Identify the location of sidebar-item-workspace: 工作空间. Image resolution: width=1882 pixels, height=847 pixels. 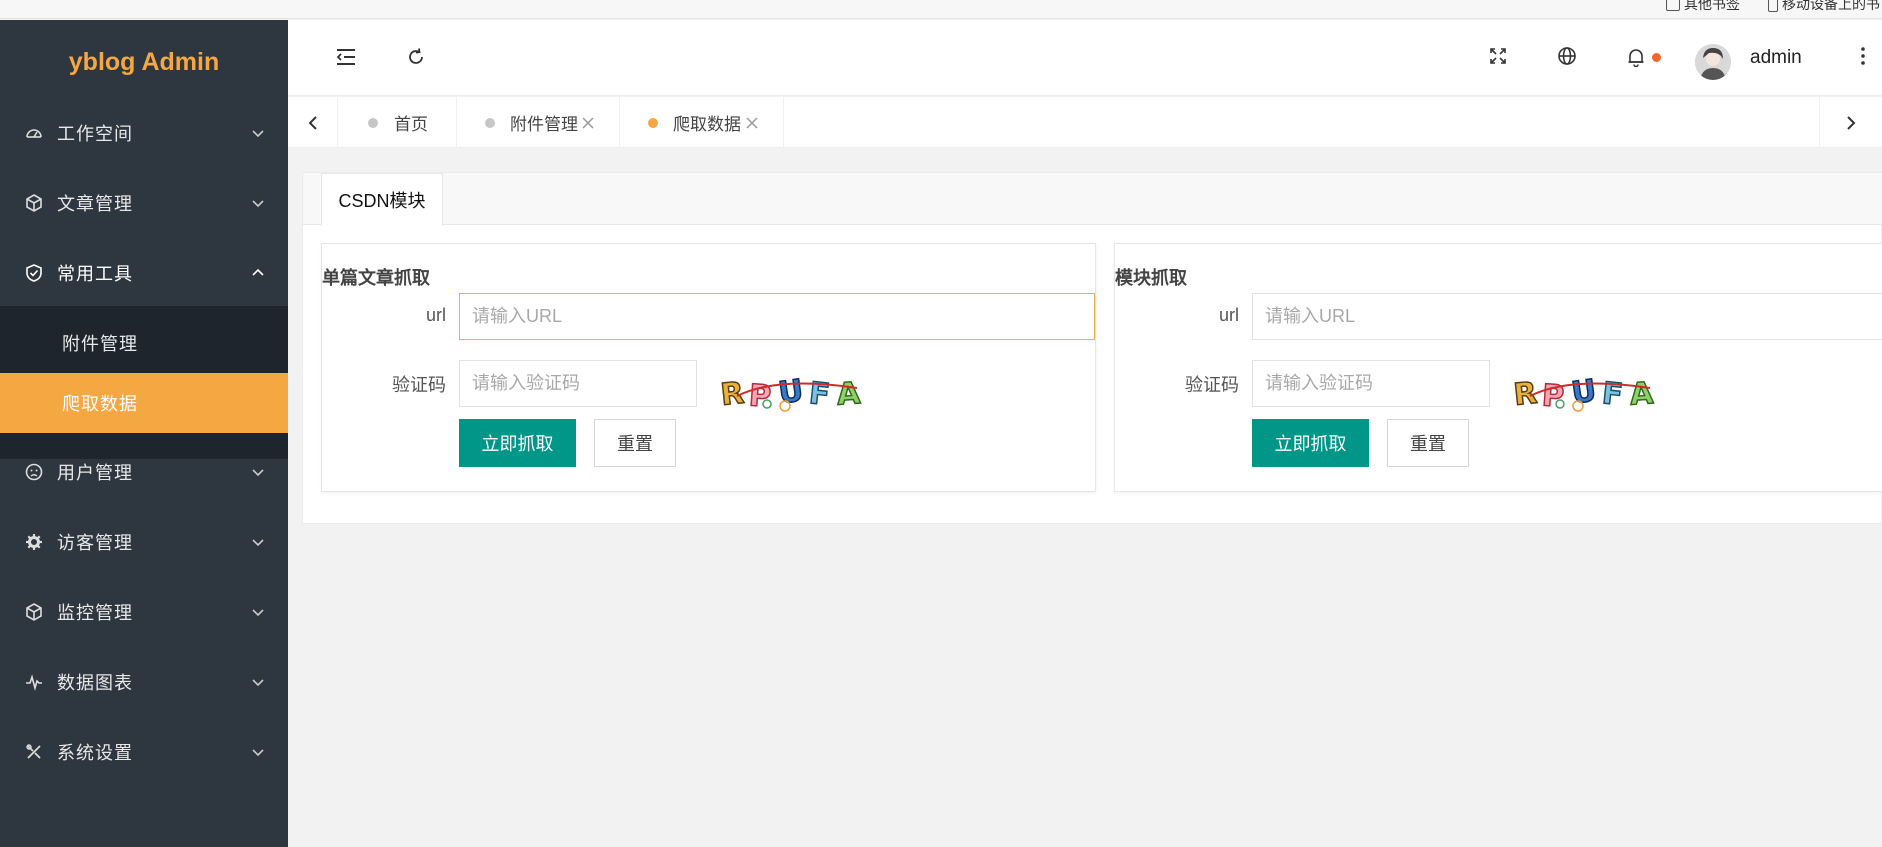
(144, 133).